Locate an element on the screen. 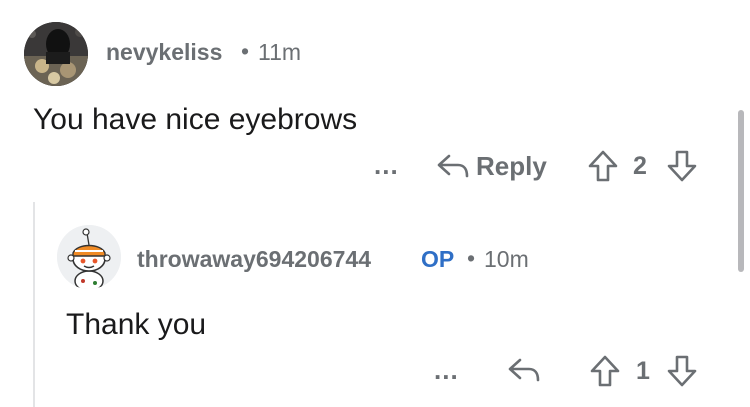 The image size is (750, 407). snoo-avatar-icon is located at coordinates (89, 257).